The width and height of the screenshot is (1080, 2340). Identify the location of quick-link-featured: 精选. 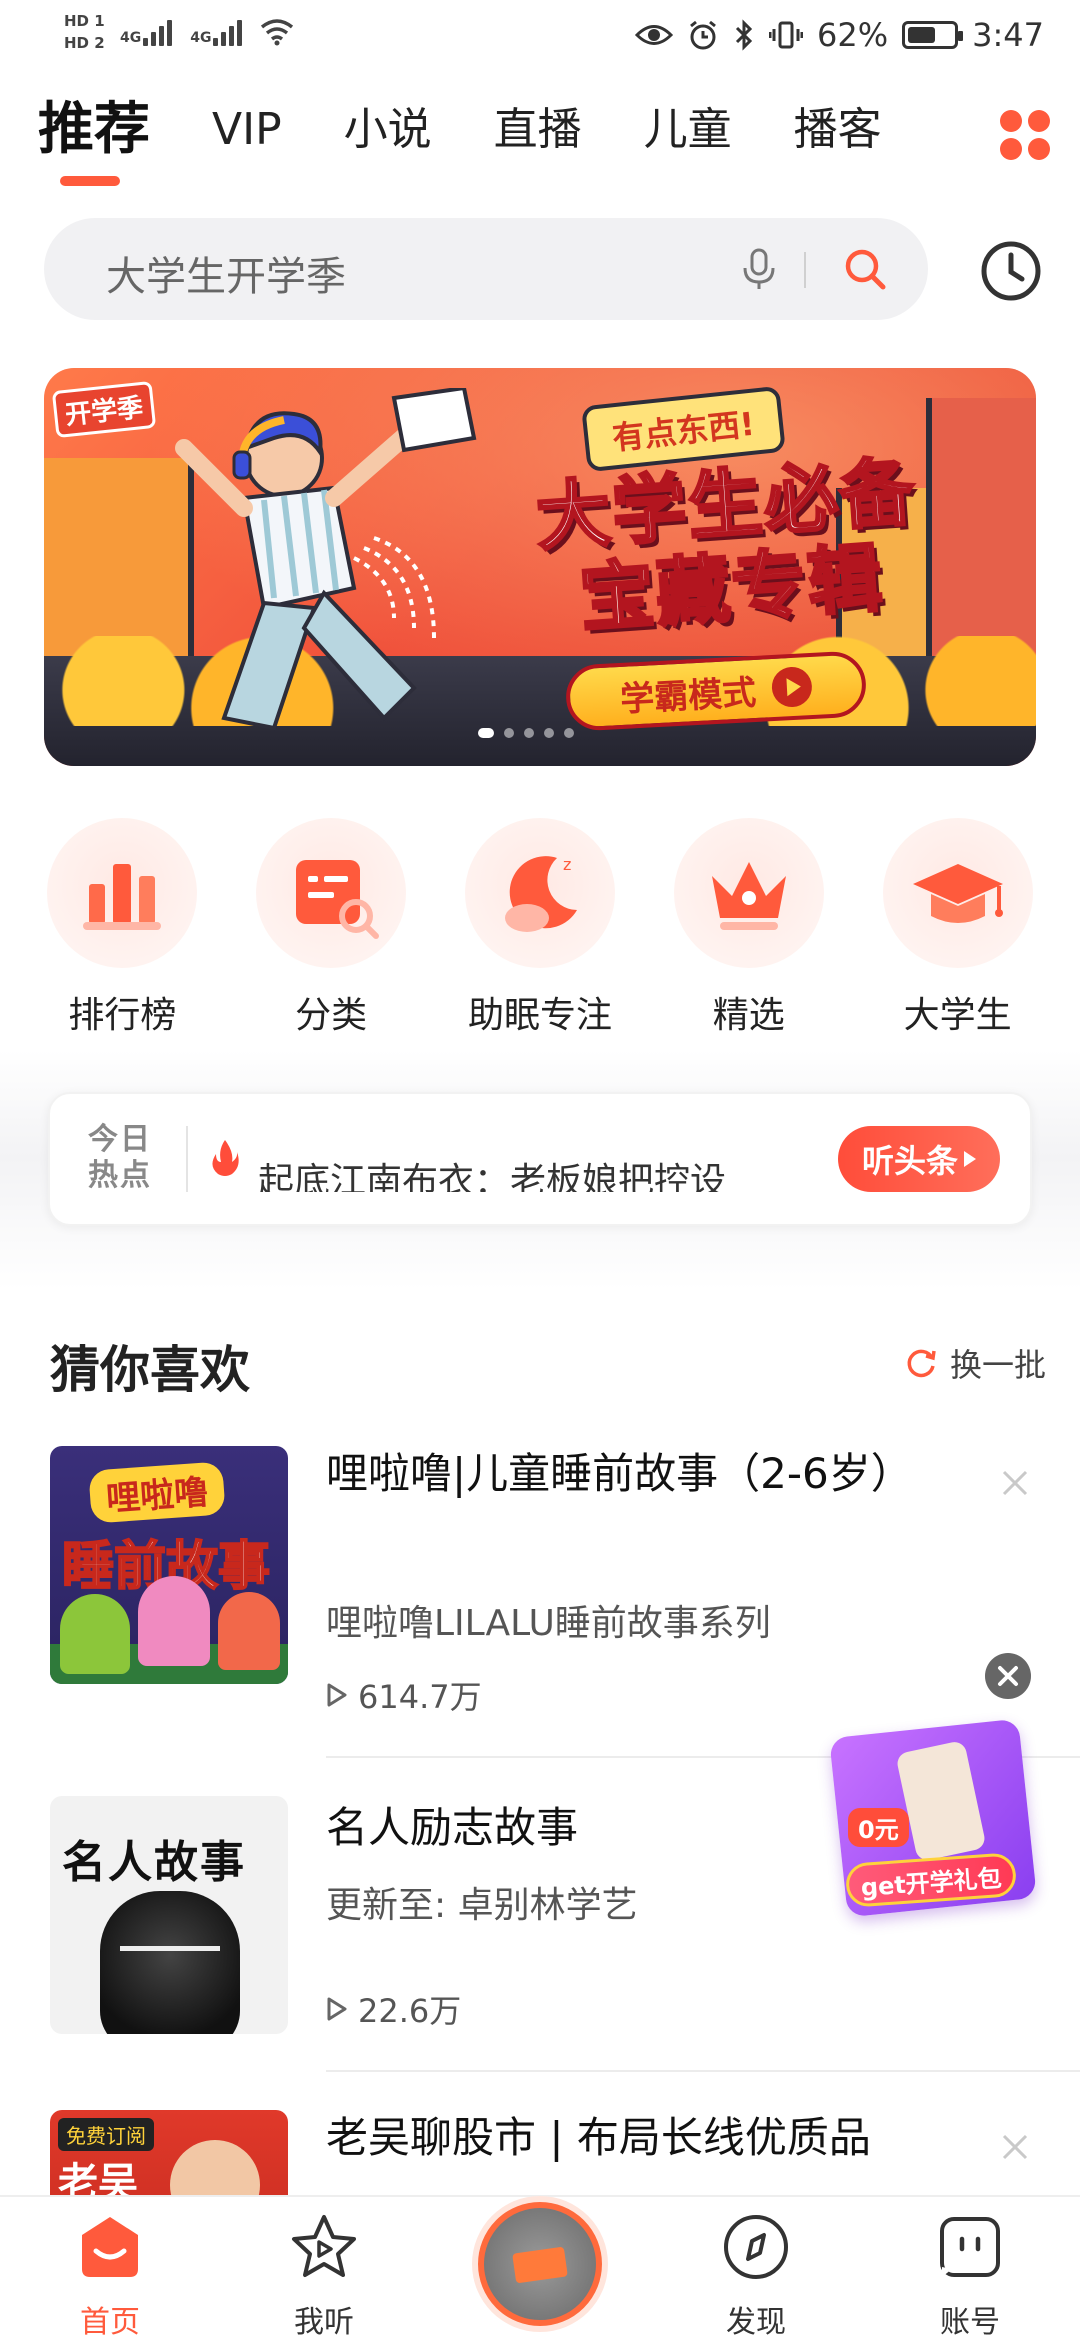
(749, 928).